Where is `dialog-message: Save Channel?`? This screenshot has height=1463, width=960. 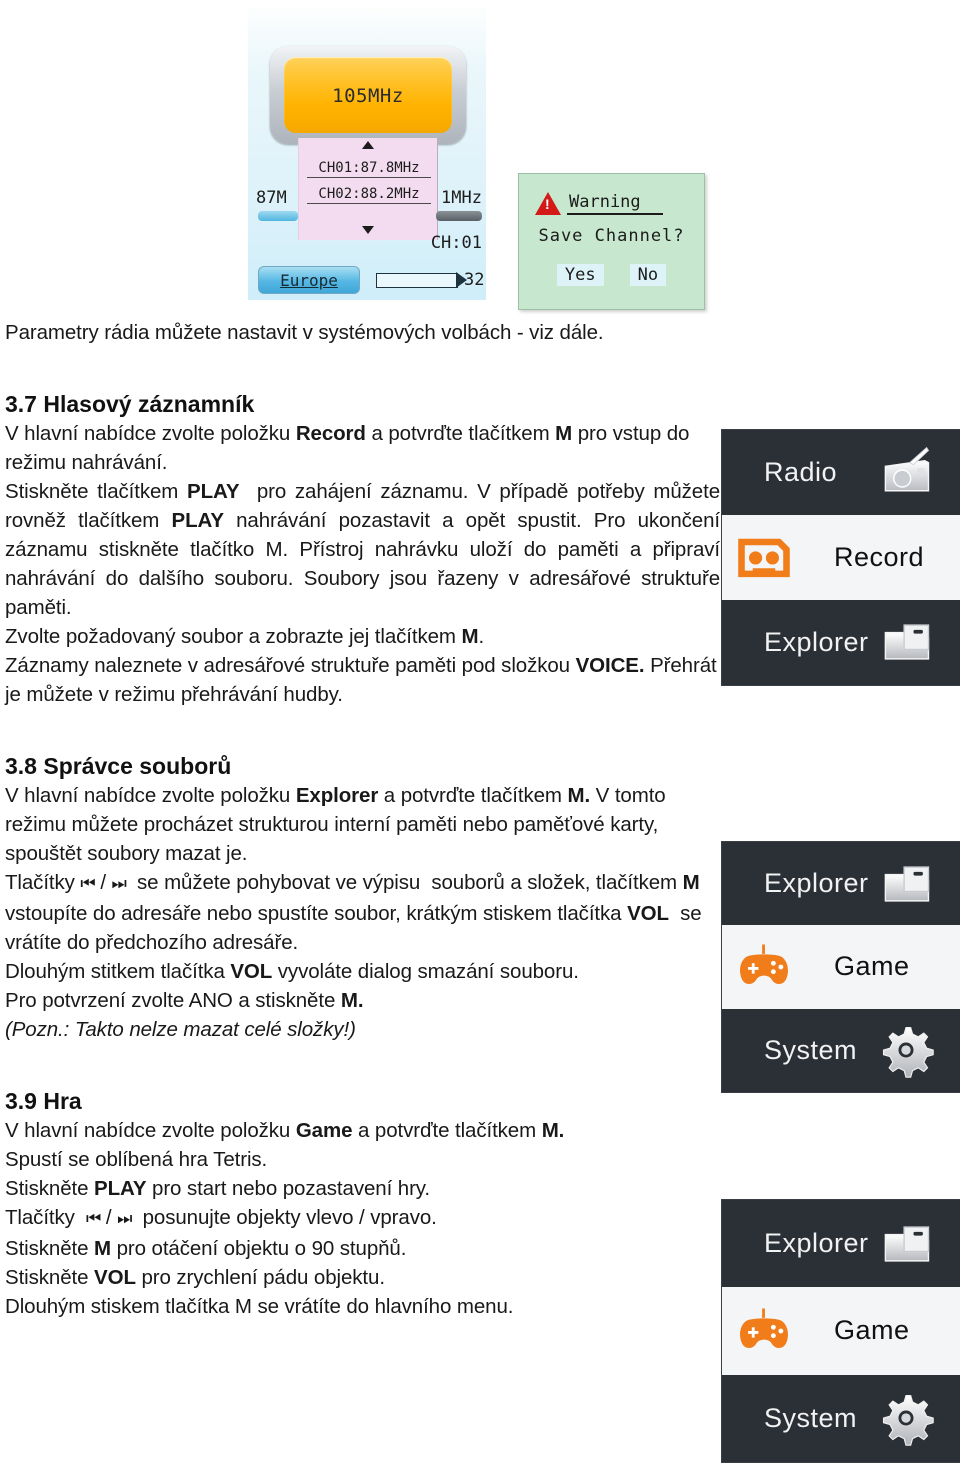 dialog-message: Save Channel? is located at coordinates (611, 236).